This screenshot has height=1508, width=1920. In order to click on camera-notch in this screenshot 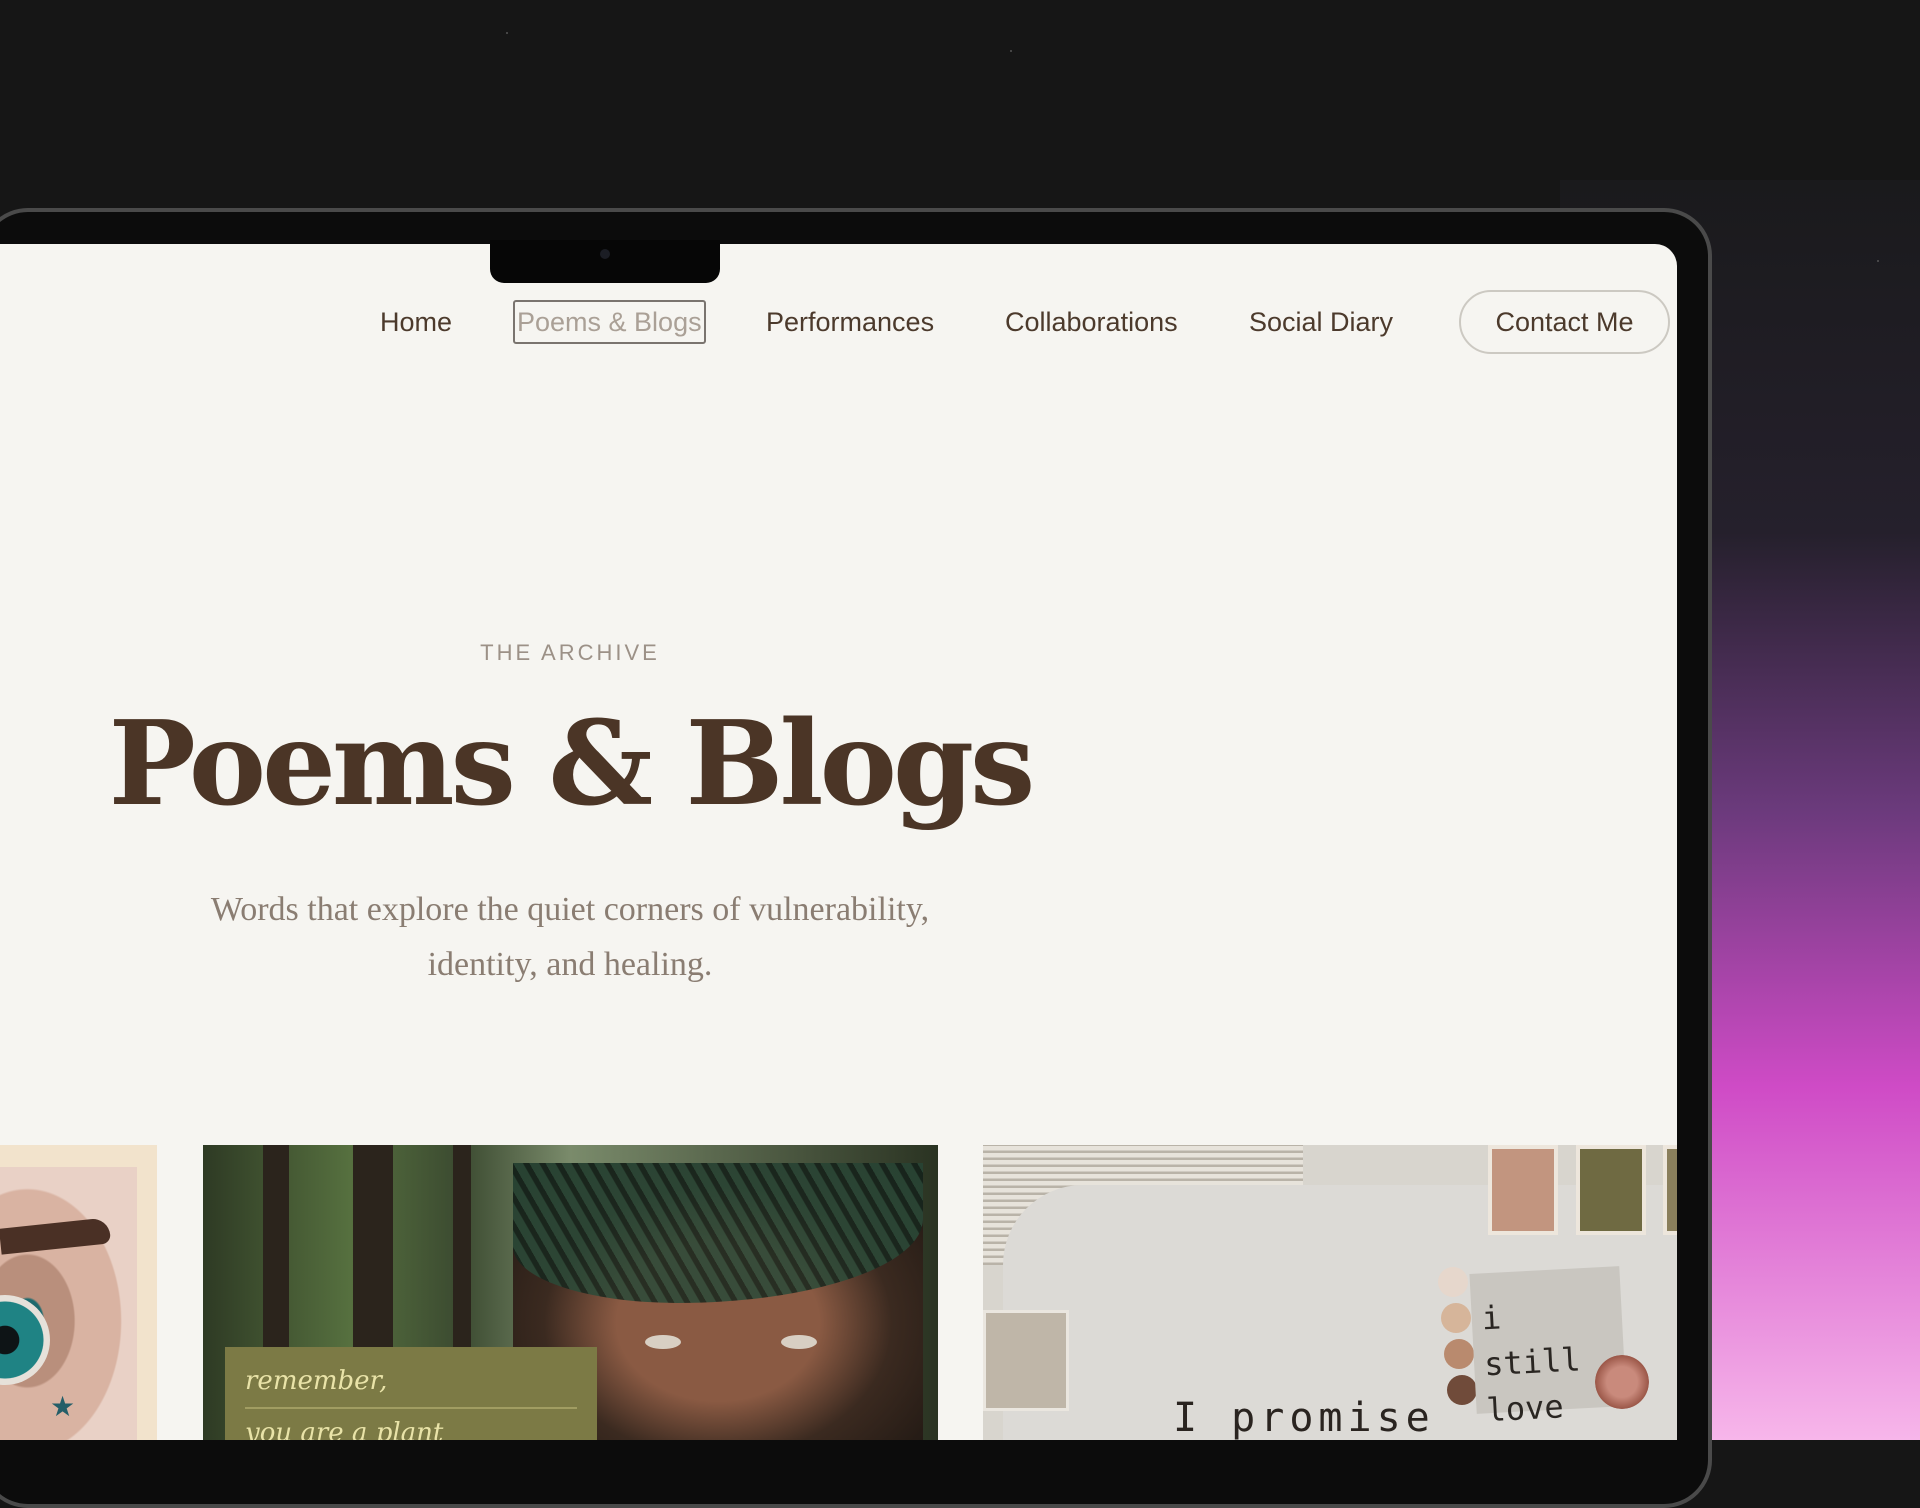, I will do `click(605, 261)`.